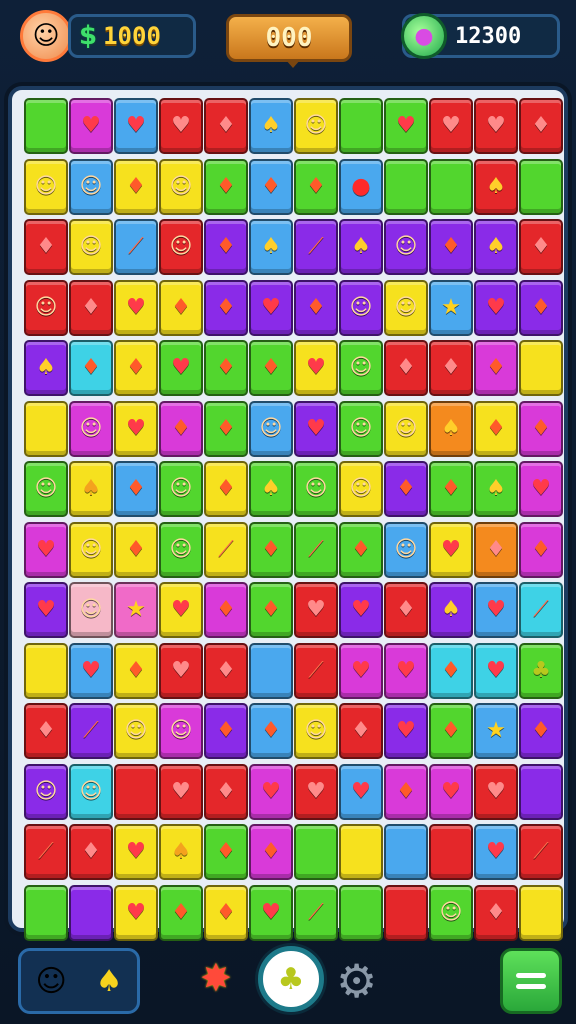 The height and width of the screenshot is (1024, 576). Describe the element at coordinates (541, 670) in the screenshot. I see `tile: ♣` at that location.